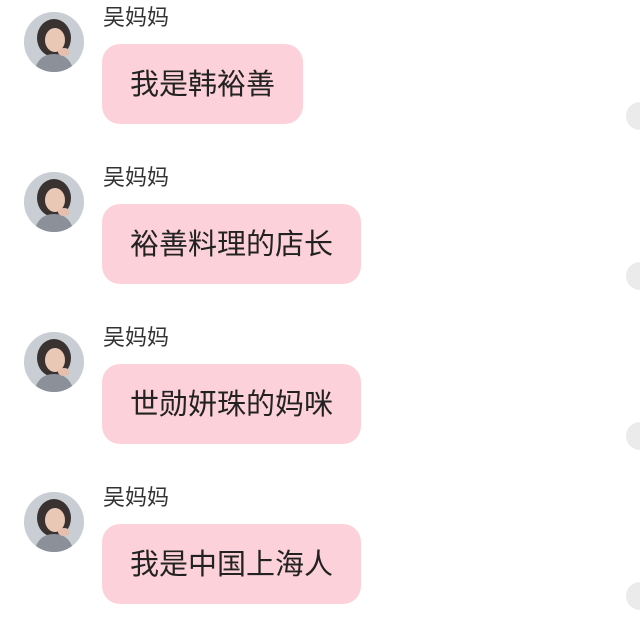 This screenshot has height=643, width=640. Describe the element at coordinates (232, 404) in the screenshot. I see `message-bubble: 世勋妍珠的妈咪` at that location.